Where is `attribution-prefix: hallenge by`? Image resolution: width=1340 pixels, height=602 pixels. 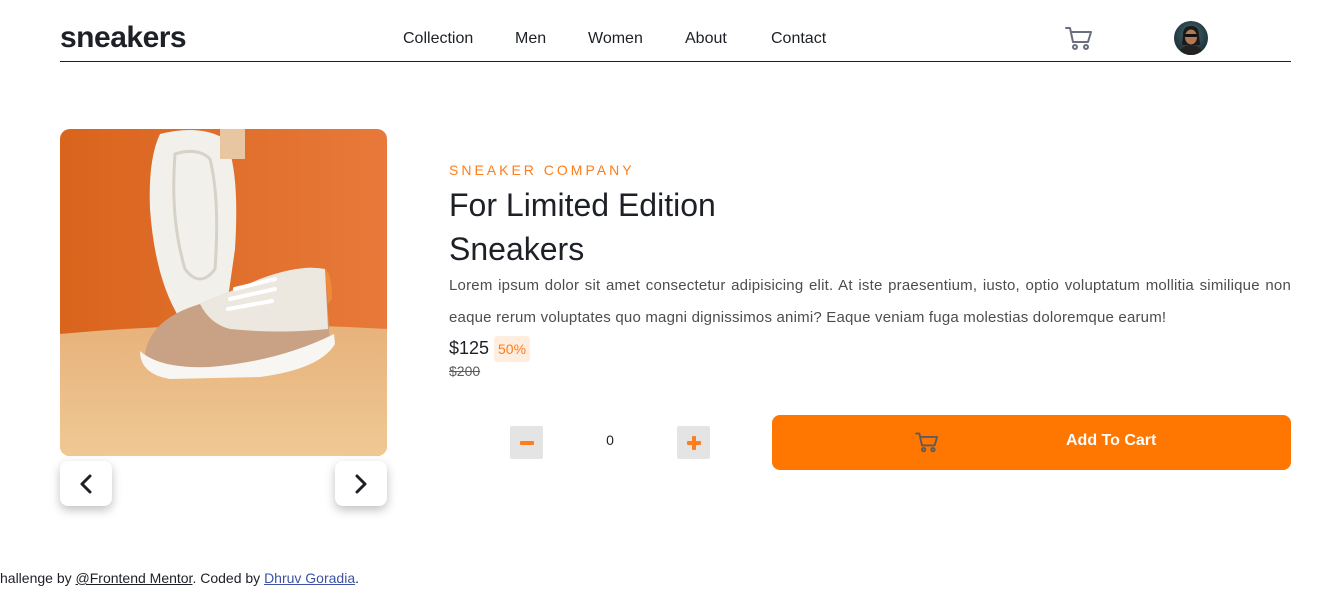 attribution-prefix: hallenge by is located at coordinates (38, 578).